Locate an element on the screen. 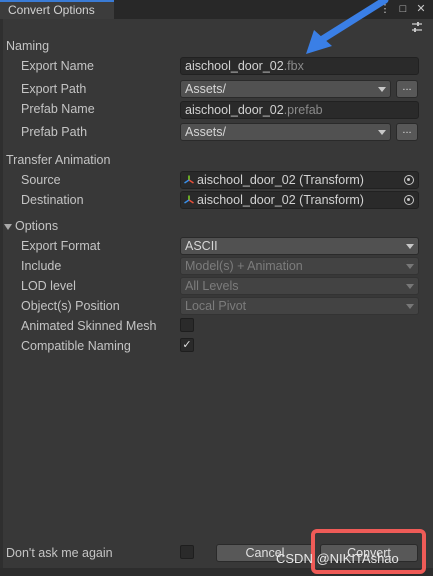 This screenshot has height=576, width=433. dont-ask-checkbox is located at coordinates (187, 552).